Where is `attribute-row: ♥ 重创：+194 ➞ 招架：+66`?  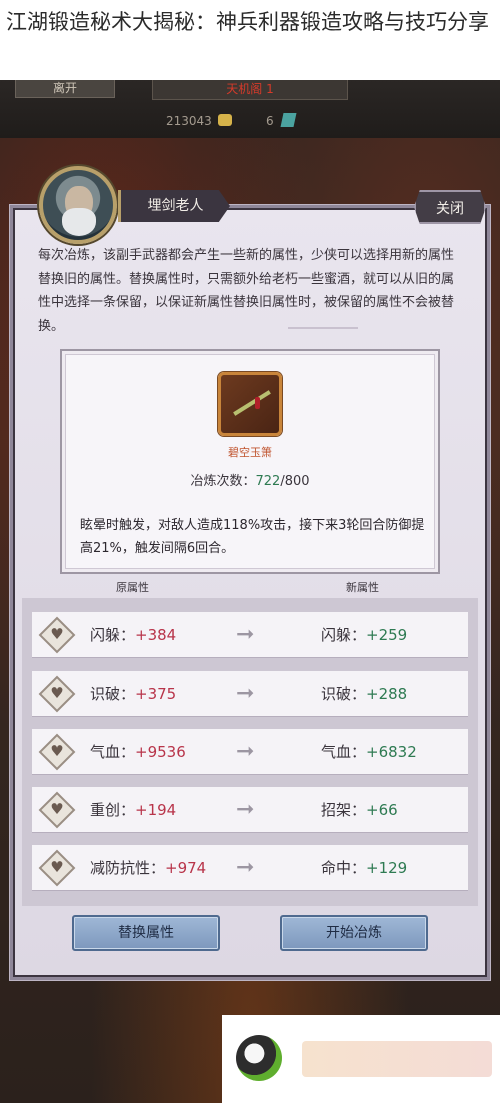 attribute-row: ♥ 重创：+194 ➞ 招架：+66 is located at coordinates (250, 810).